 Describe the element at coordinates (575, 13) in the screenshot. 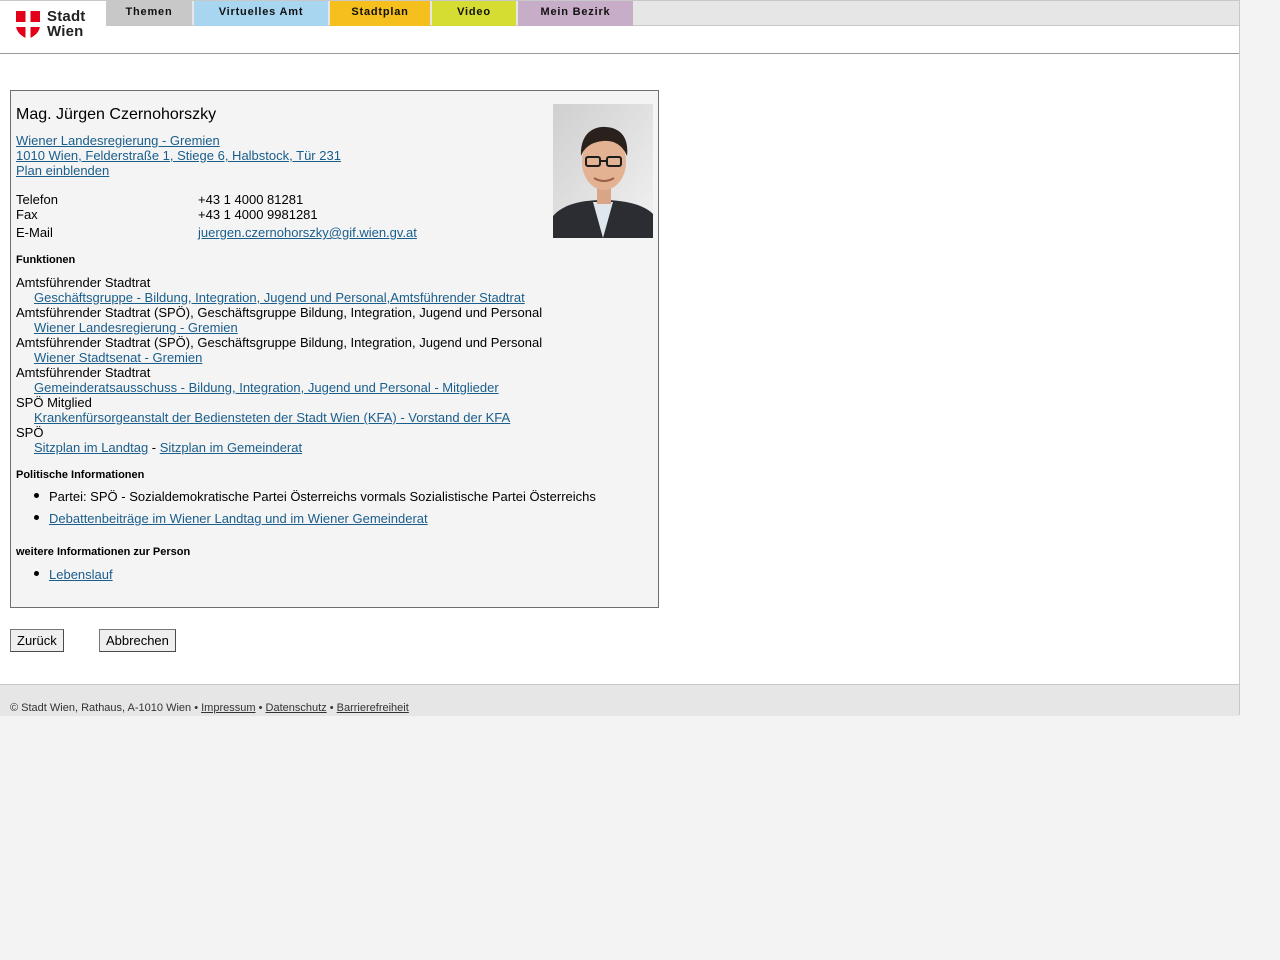

I see `nav-tab-mein-bezirk: Mein Bezirk` at that location.